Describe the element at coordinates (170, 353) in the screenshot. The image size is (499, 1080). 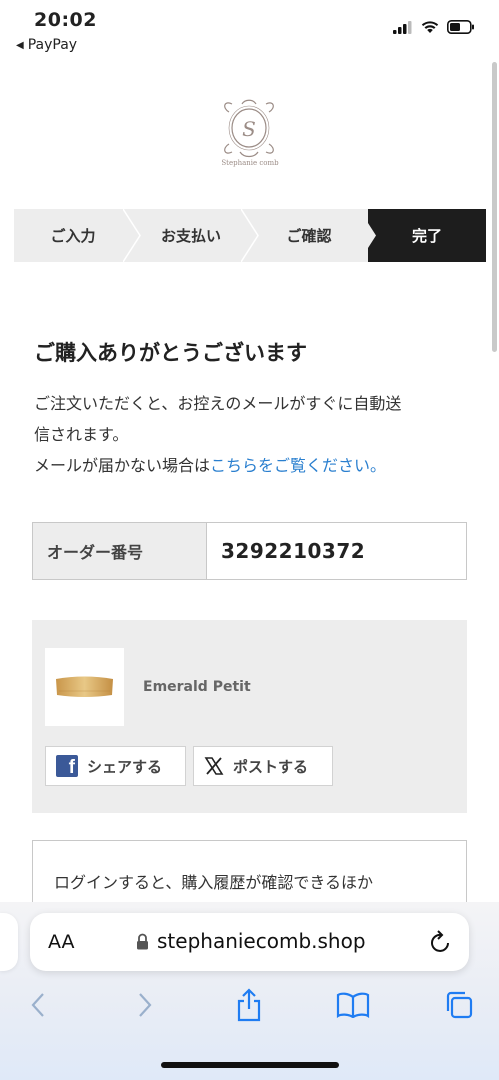
I see `page-title: ご購入ありがとうございます` at that location.